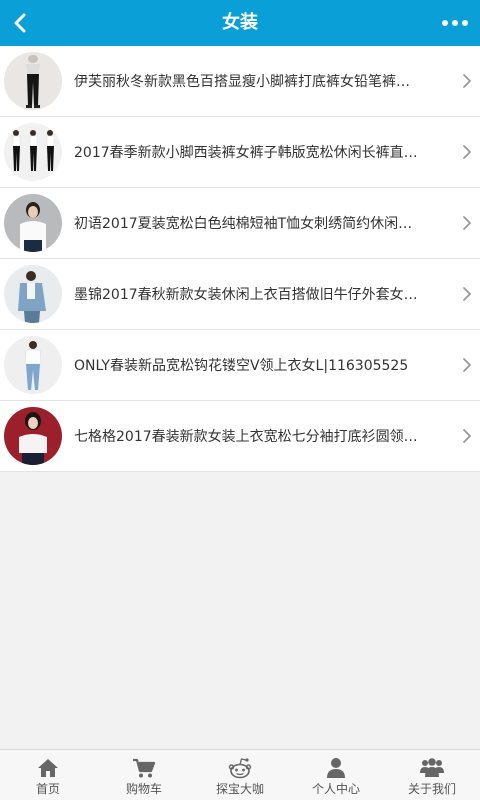  I want to click on tab-label: 探宝大咖, so click(239, 789).